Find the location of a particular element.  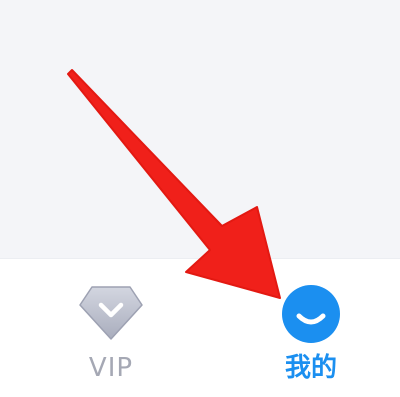

tab-vip: VIP is located at coordinates (111, 328).